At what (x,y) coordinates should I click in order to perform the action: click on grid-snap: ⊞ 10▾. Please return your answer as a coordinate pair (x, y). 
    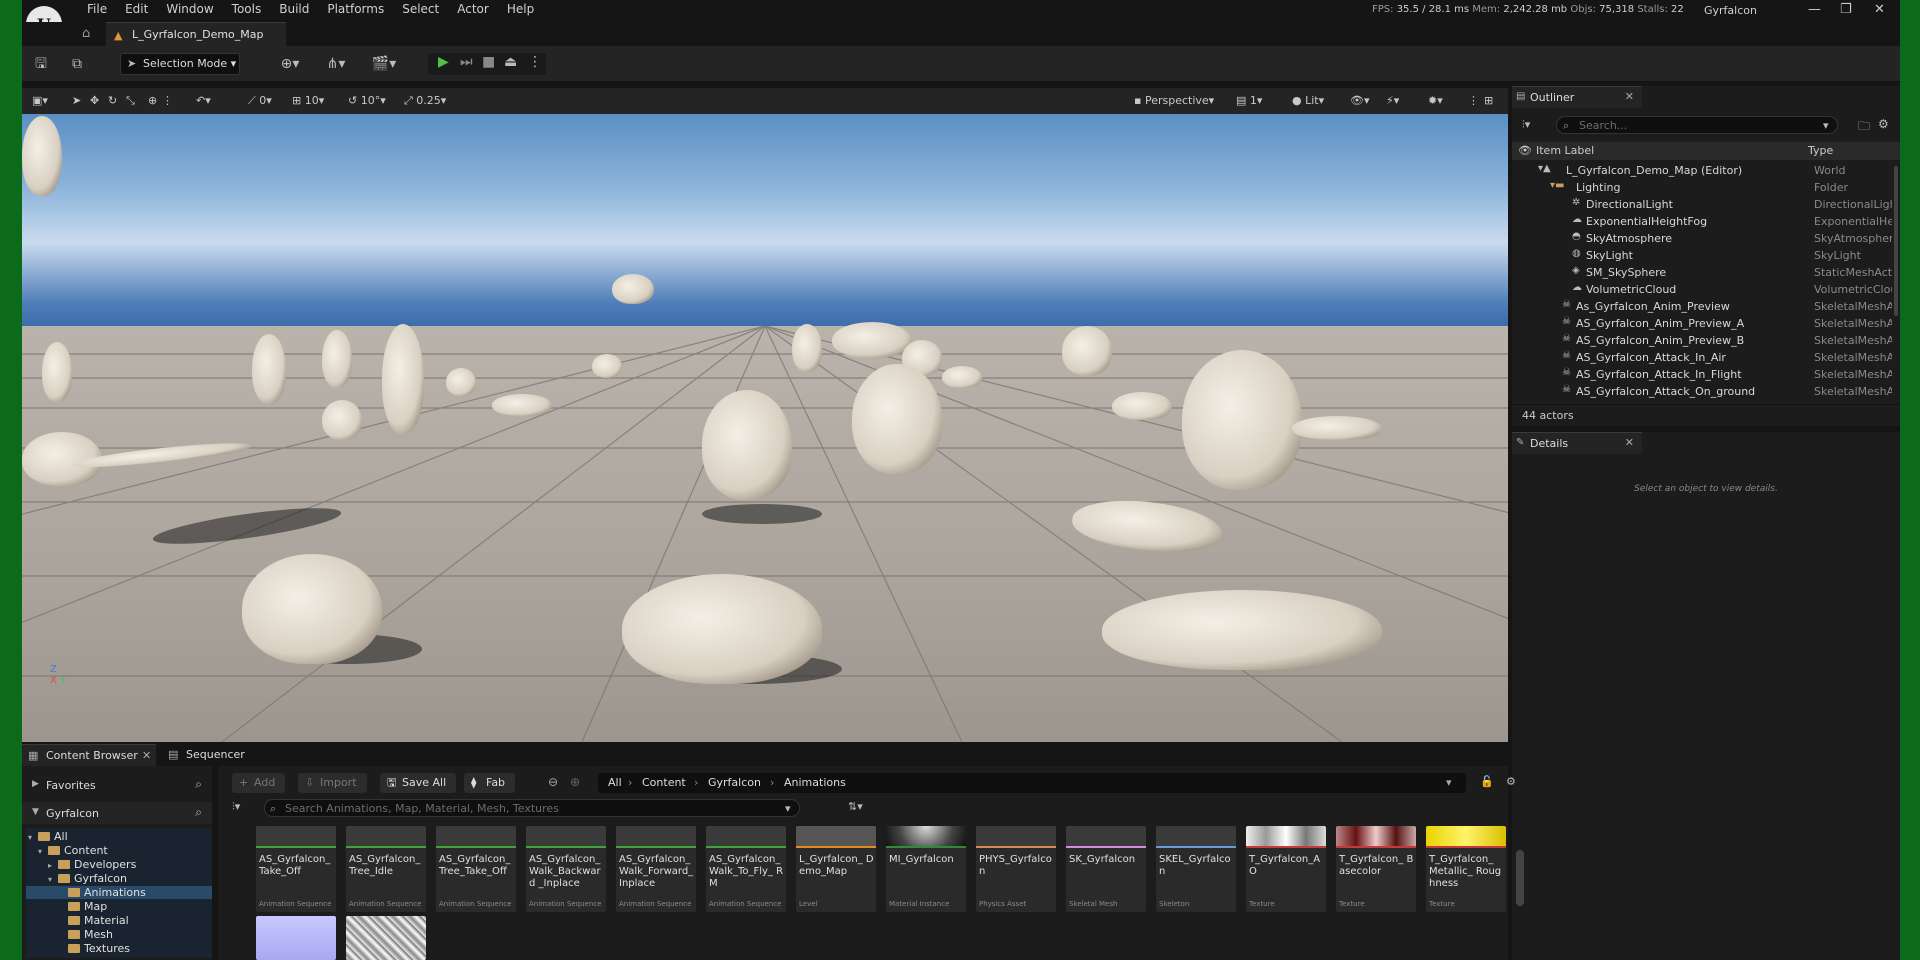
    Looking at the image, I should click on (308, 100).